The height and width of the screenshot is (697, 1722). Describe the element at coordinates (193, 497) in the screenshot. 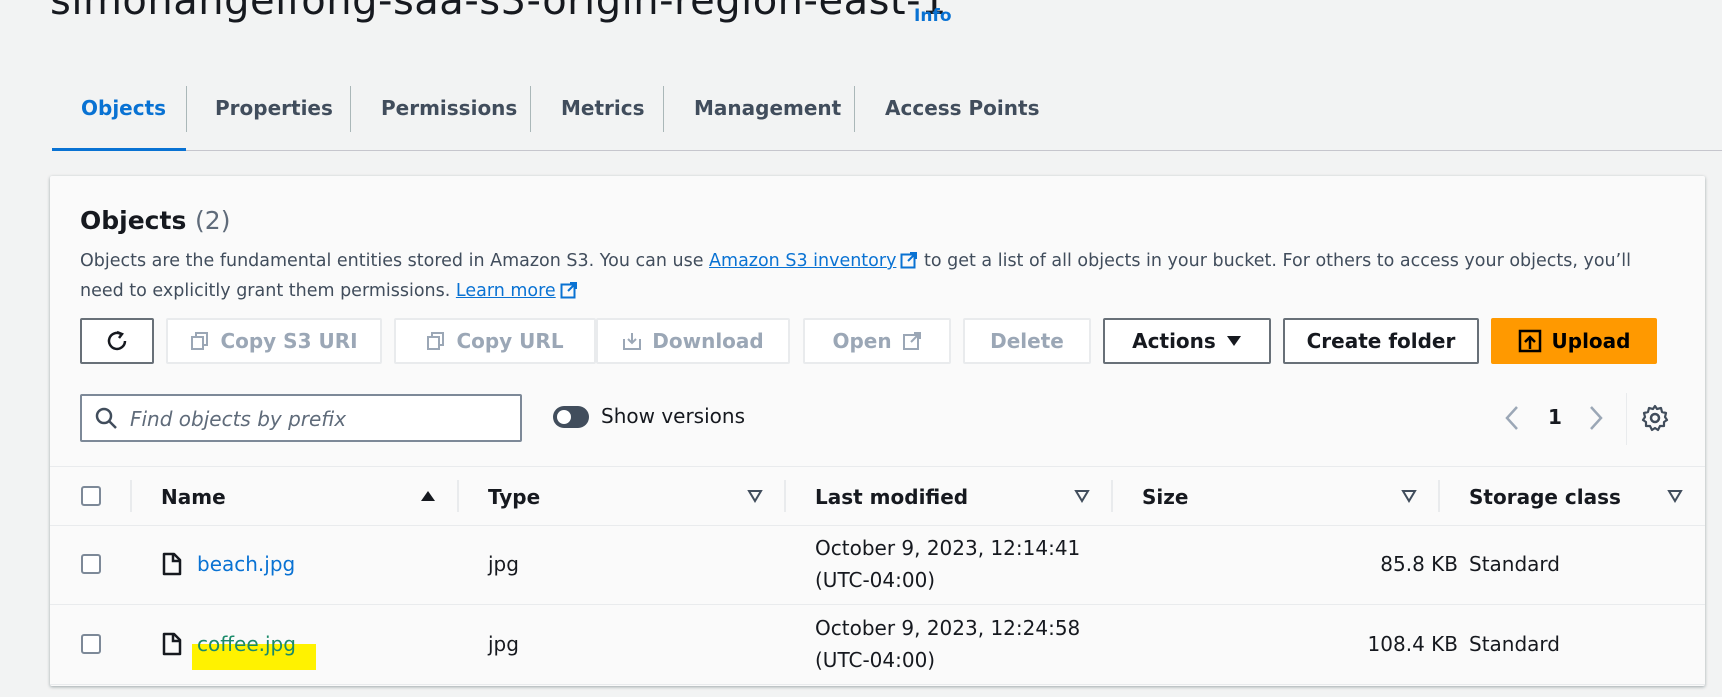

I see `column-name: Name` at that location.